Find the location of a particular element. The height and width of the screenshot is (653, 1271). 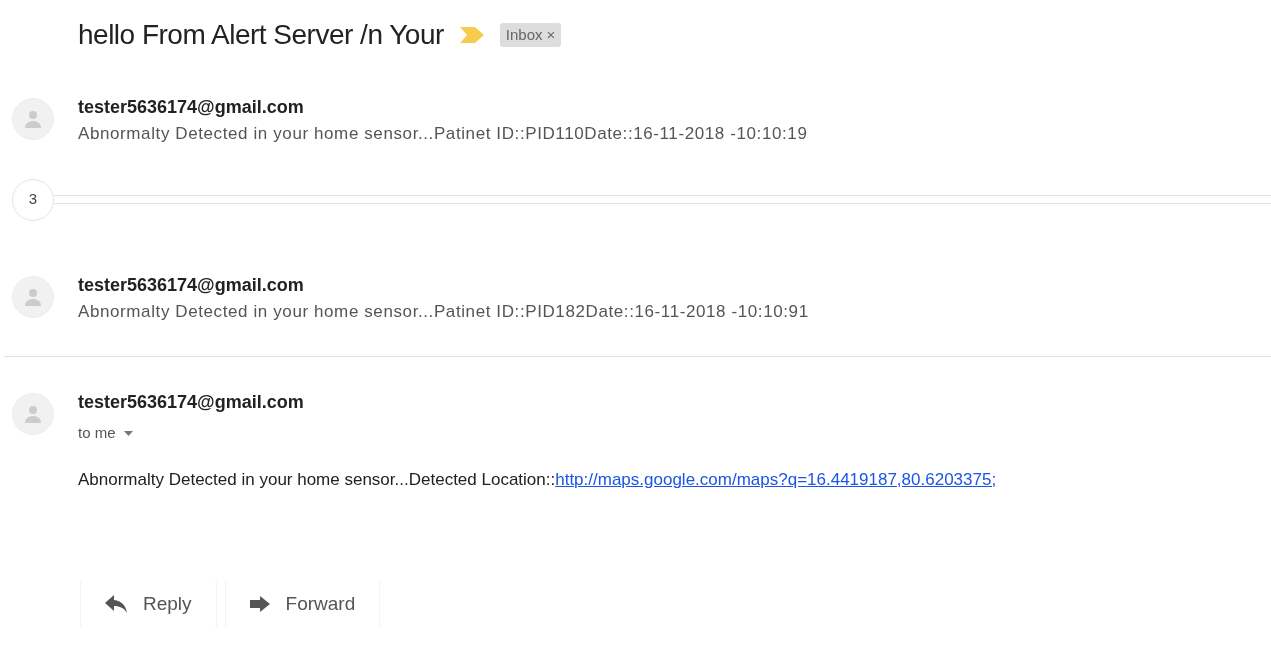

email-subject: hello From Alert Server /n Your is located at coordinates (261, 35).